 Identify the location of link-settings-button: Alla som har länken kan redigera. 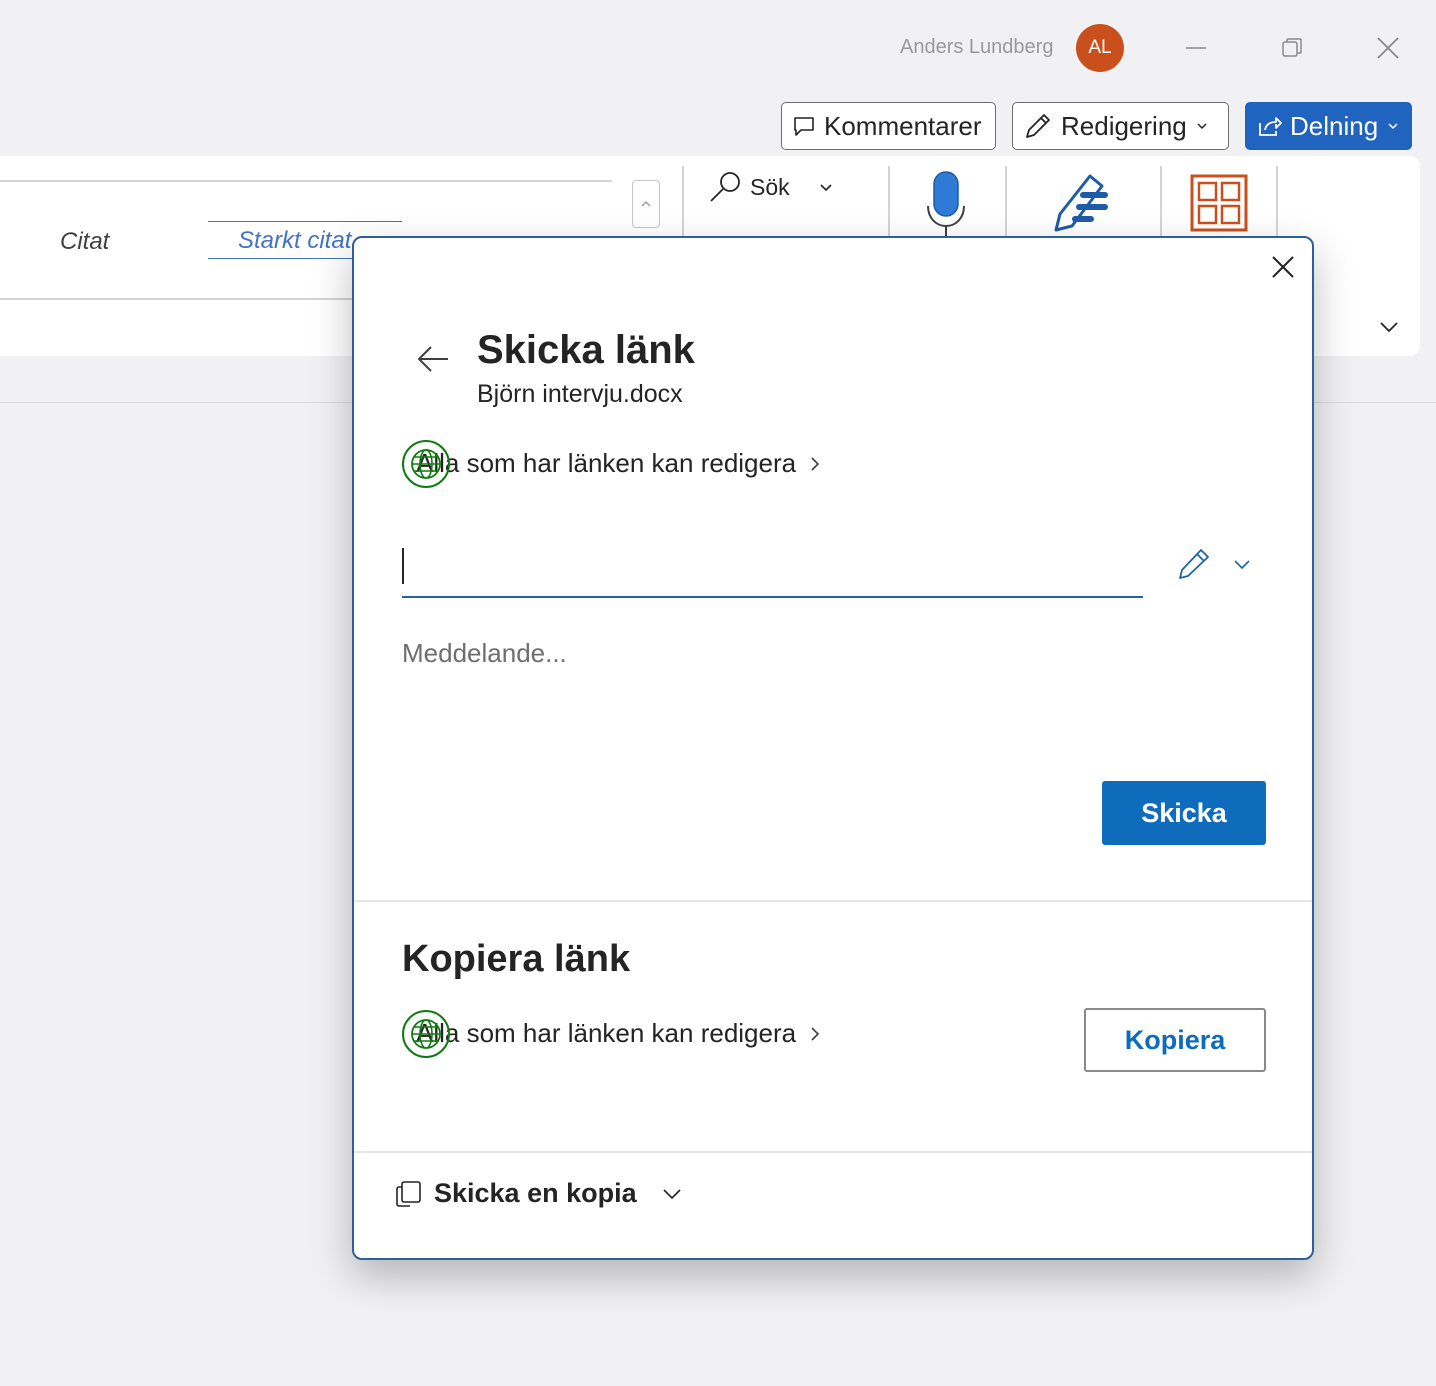
(612, 463).